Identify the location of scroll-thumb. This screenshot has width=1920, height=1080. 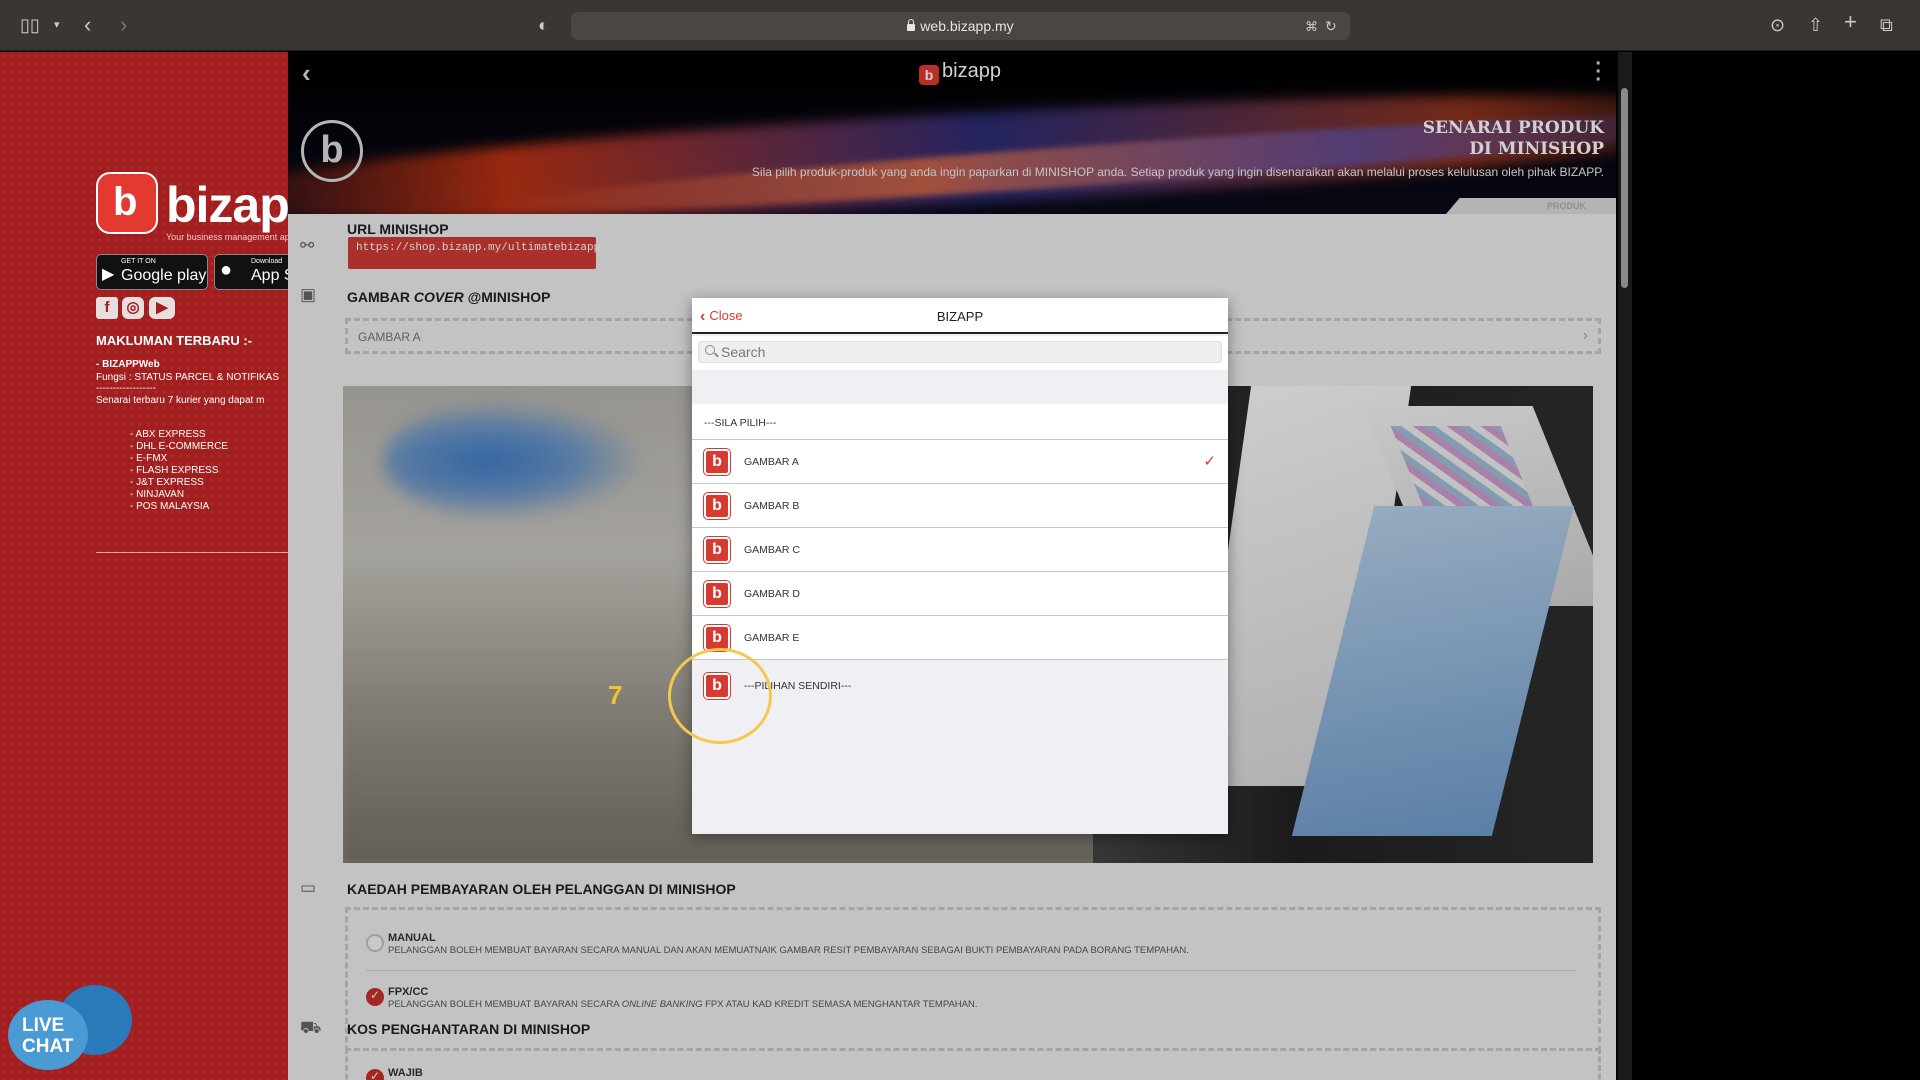
(1624, 188).